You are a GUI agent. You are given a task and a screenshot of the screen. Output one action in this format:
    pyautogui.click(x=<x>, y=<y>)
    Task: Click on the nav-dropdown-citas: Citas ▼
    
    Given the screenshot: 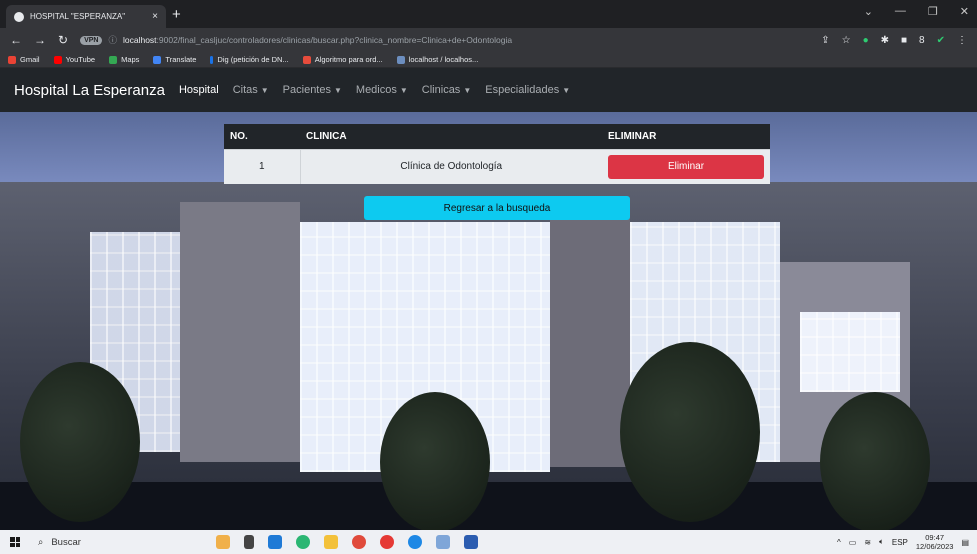 What is the action you would take?
    pyautogui.click(x=251, y=90)
    